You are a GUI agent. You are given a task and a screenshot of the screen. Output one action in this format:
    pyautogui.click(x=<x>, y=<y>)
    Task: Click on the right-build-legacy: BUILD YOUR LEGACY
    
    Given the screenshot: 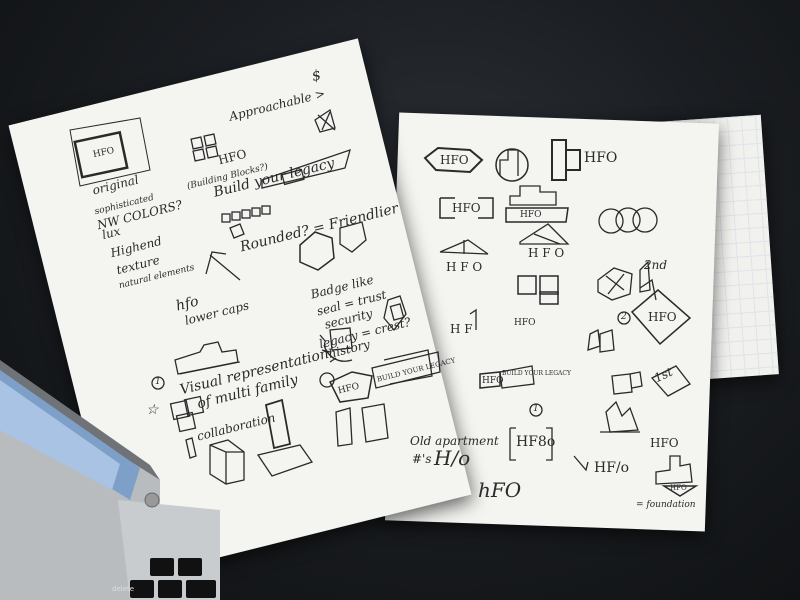 What is the action you would take?
    pyautogui.click(x=536, y=373)
    